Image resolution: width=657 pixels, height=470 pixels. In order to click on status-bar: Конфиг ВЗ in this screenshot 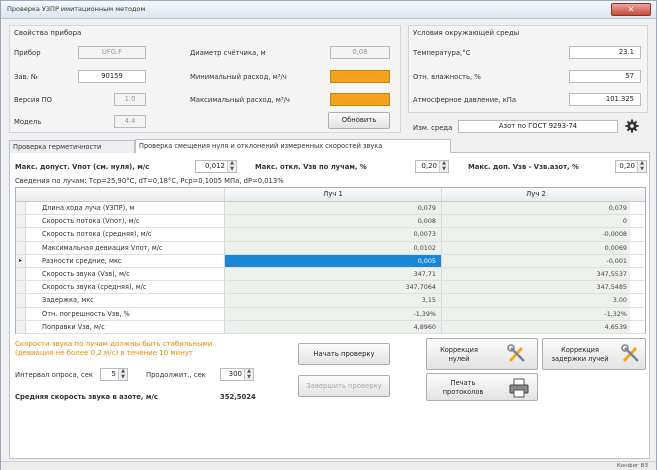, I will do `click(328, 465)`.